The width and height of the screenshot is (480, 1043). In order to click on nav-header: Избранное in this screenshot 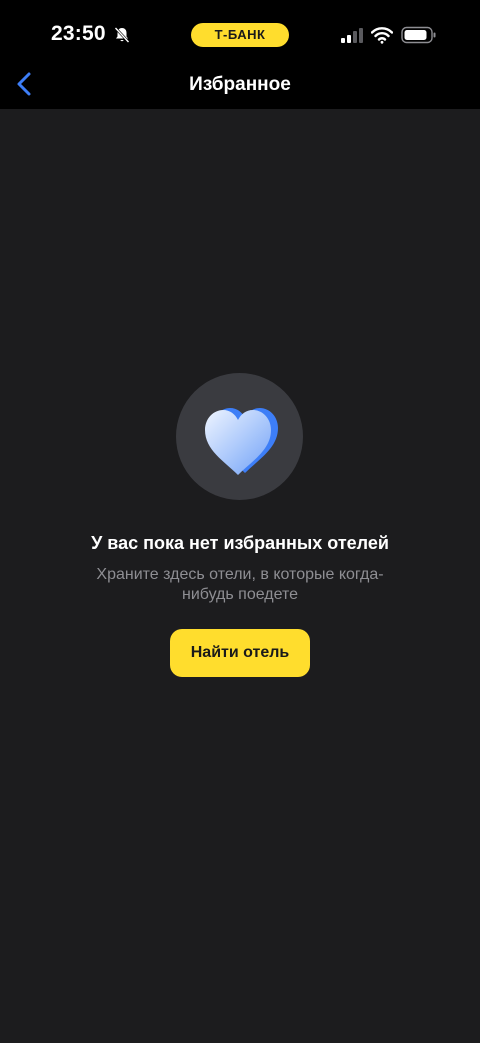, I will do `click(240, 85)`.